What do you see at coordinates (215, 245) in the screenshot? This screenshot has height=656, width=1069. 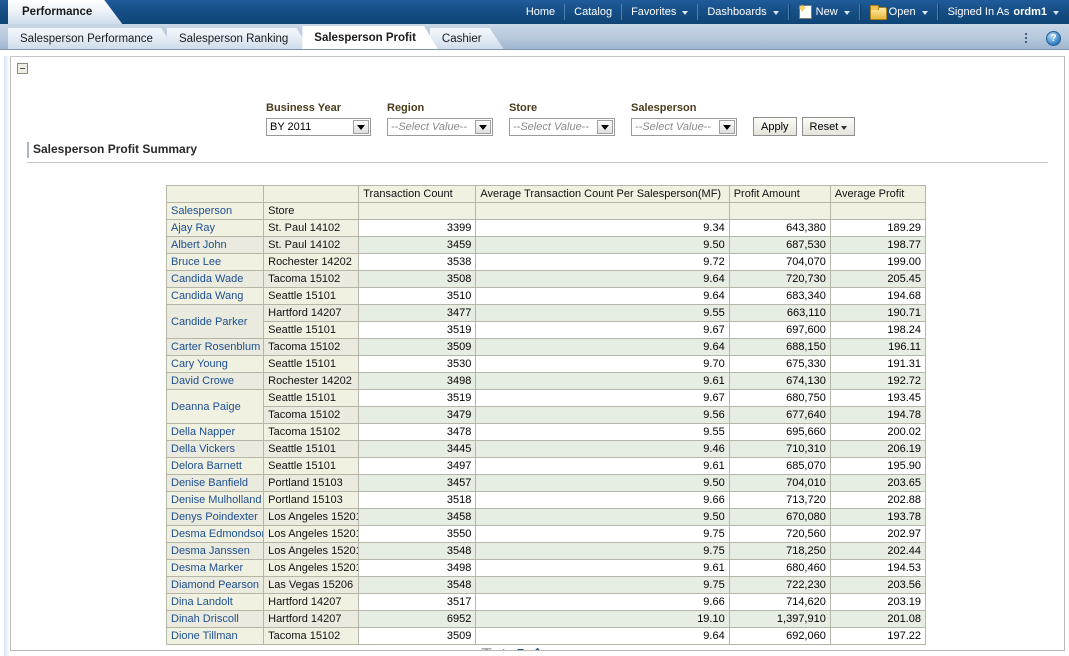 I see `cell-salesperson: Albert John` at bounding box center [215, 245].